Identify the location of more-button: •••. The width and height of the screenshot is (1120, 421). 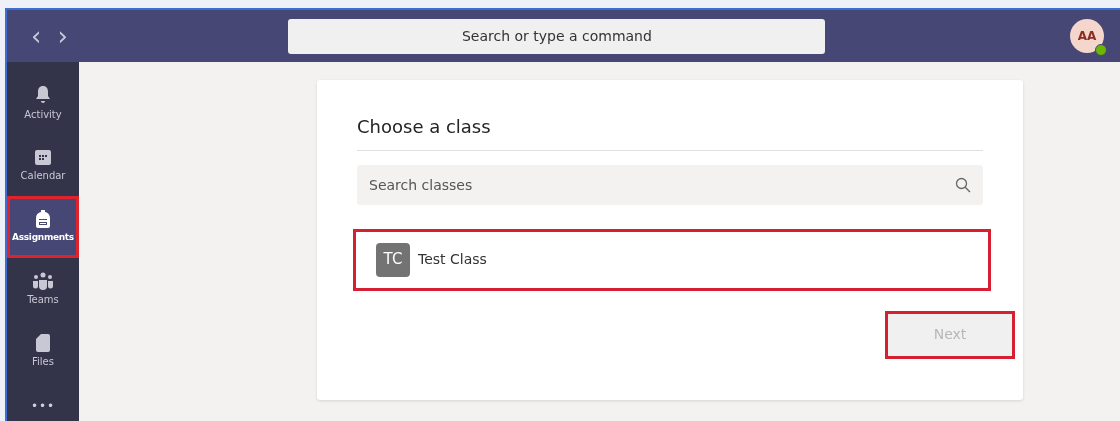
(43, 406).